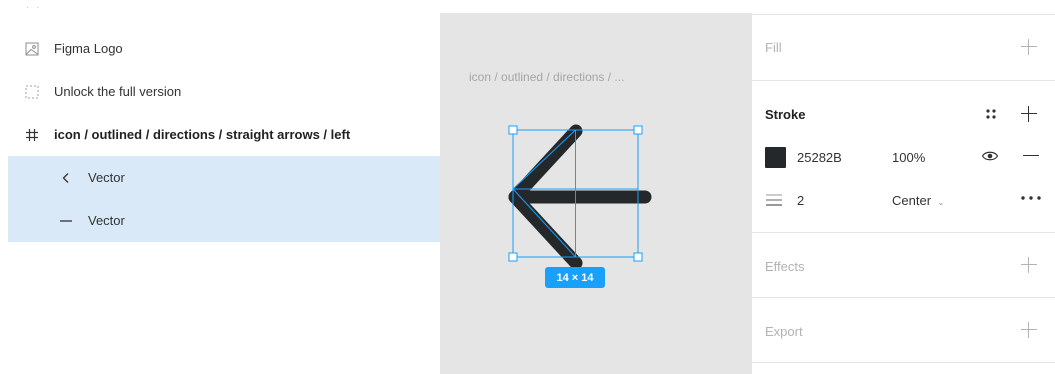 This screenshot has width=1055, height=374. What do you see at coordinates (1029, 330) in the screenshot?
I see `add-export-icon` at bounding box center [1029, 330].